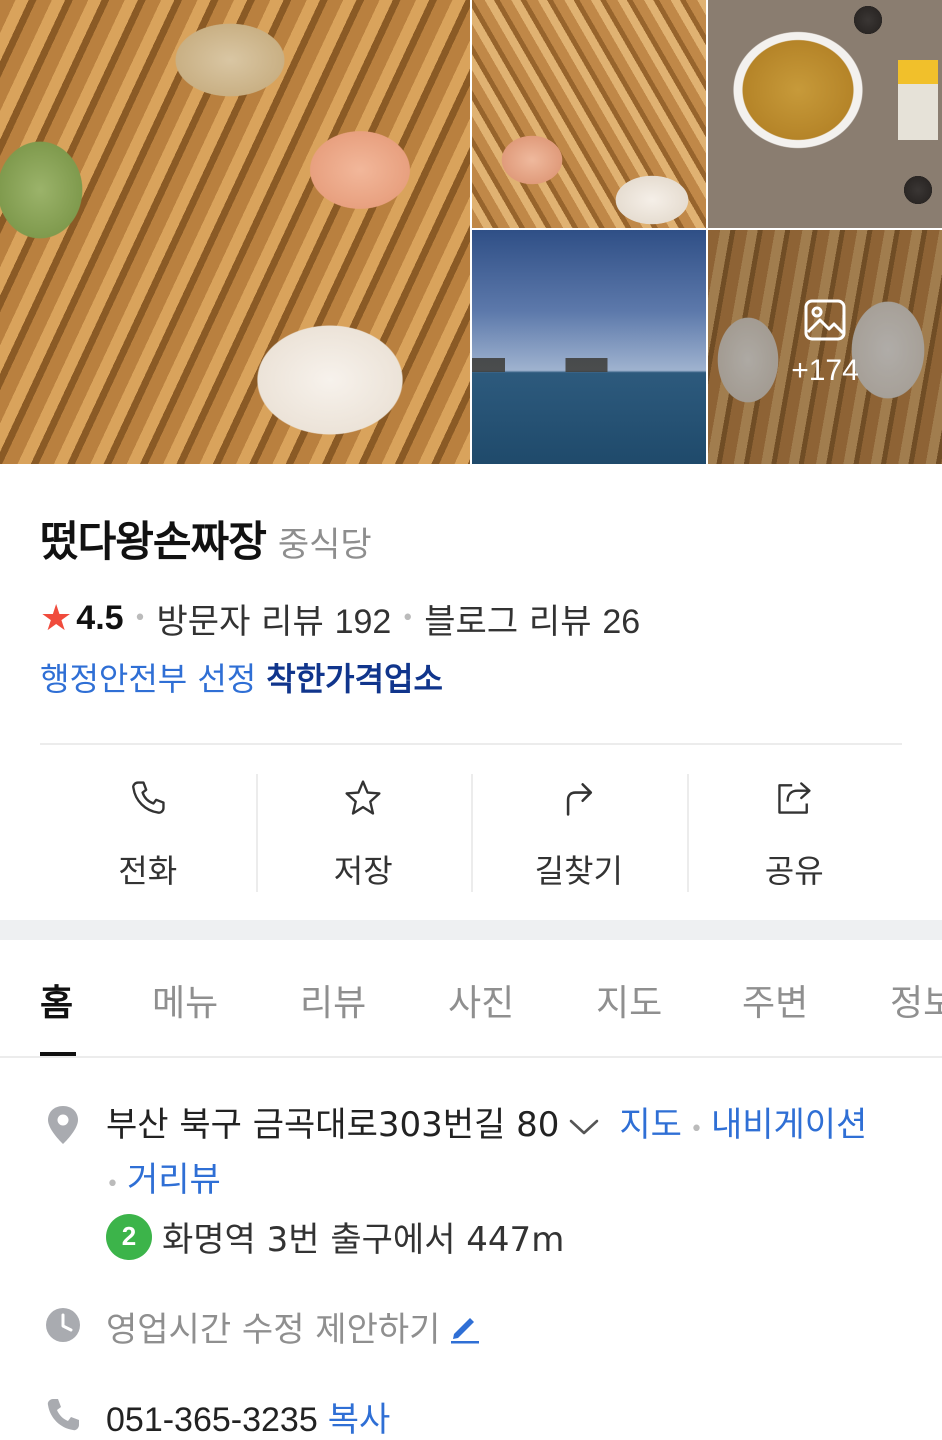 The width and height of the screenshot is (942, 1440). What do you see at coordinates (579, 799) in the screenshot?
I see `directions-arrow-icon` at bounding box center [579, 799].